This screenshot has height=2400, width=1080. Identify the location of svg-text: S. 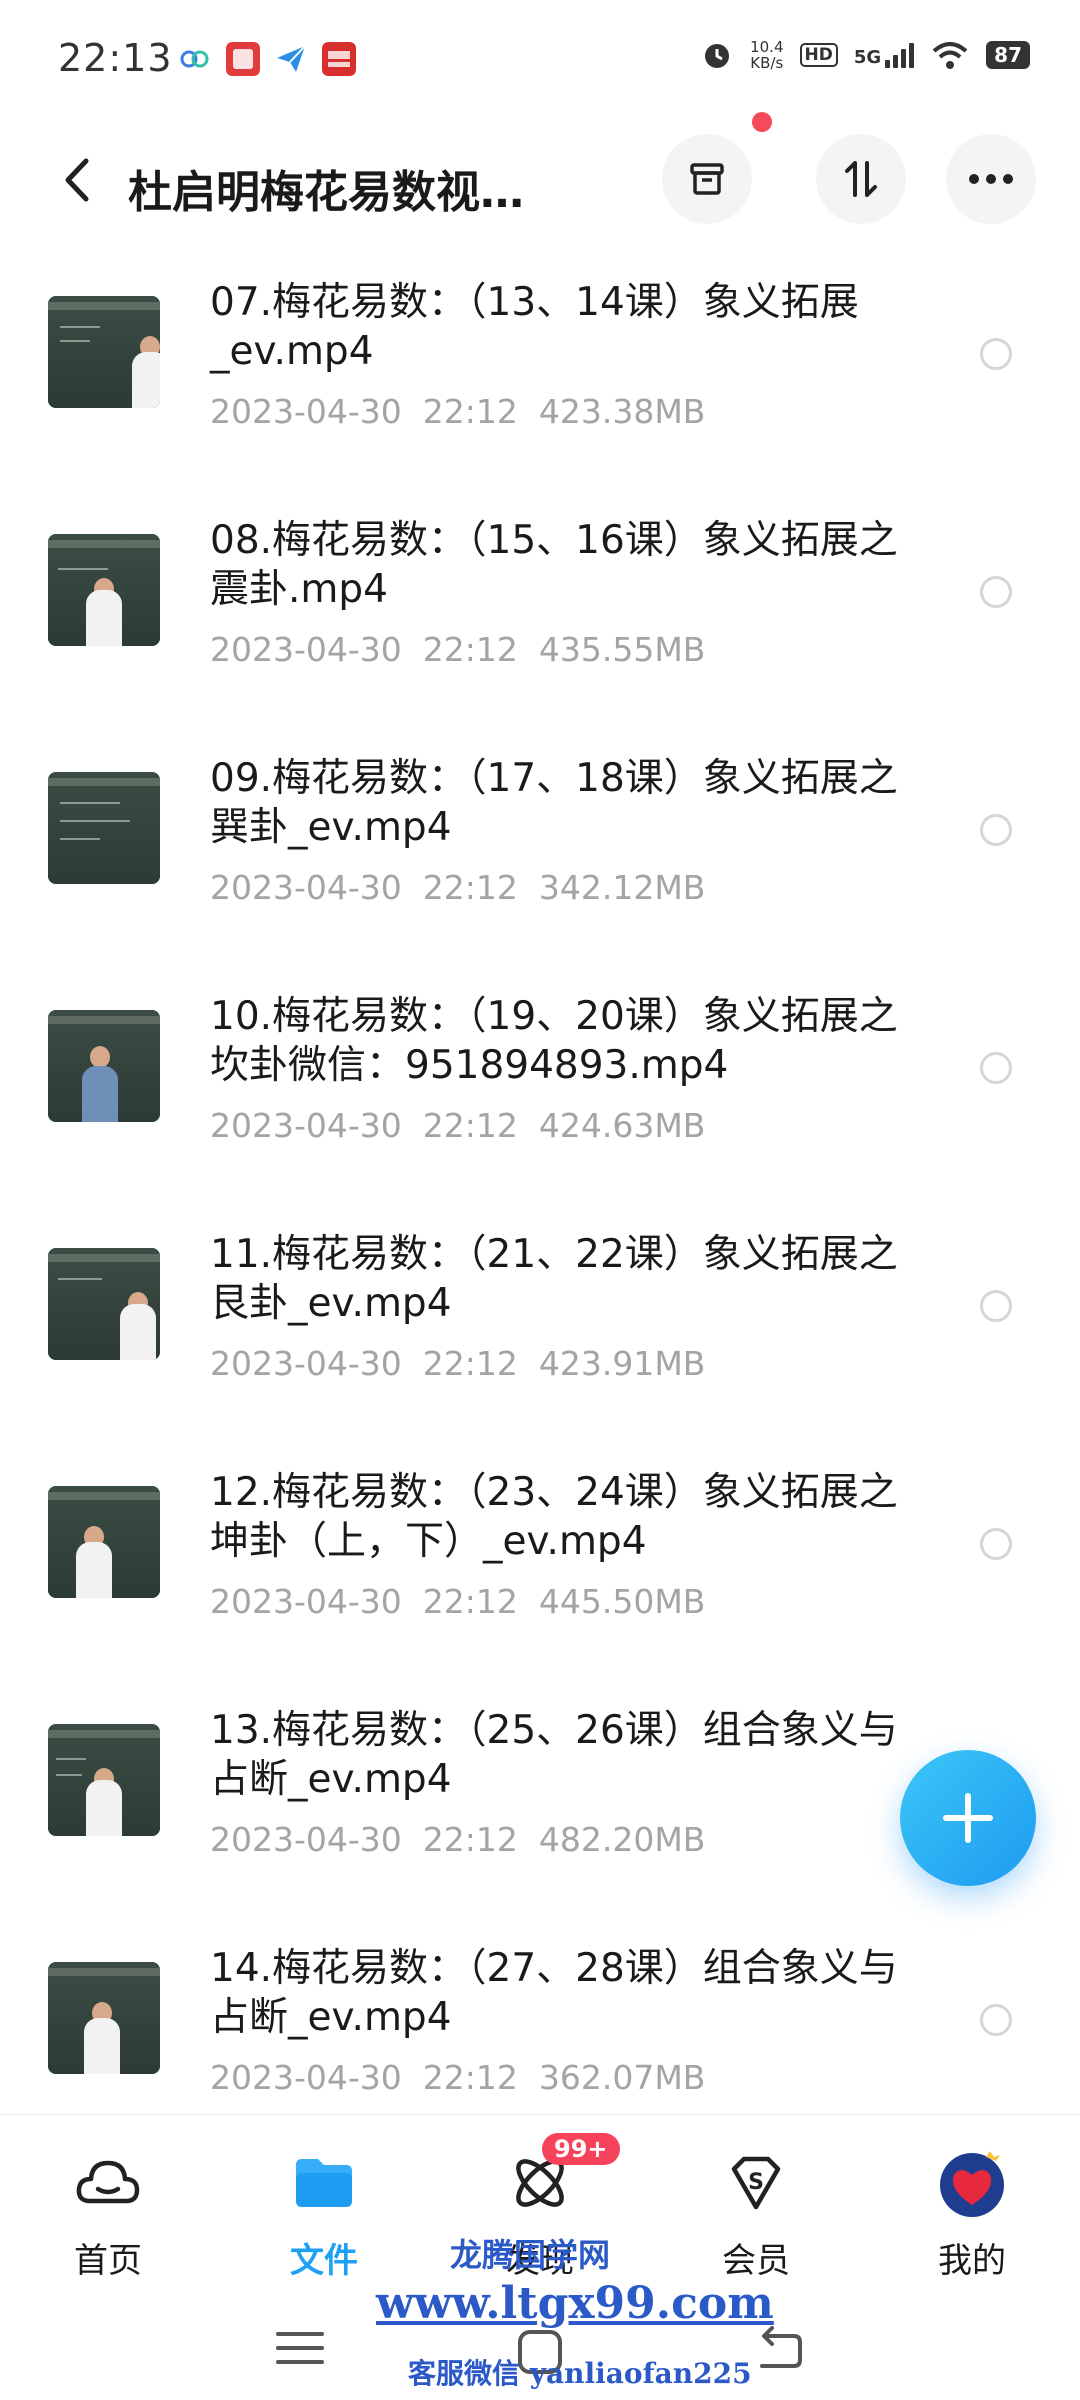
(756, 2182).